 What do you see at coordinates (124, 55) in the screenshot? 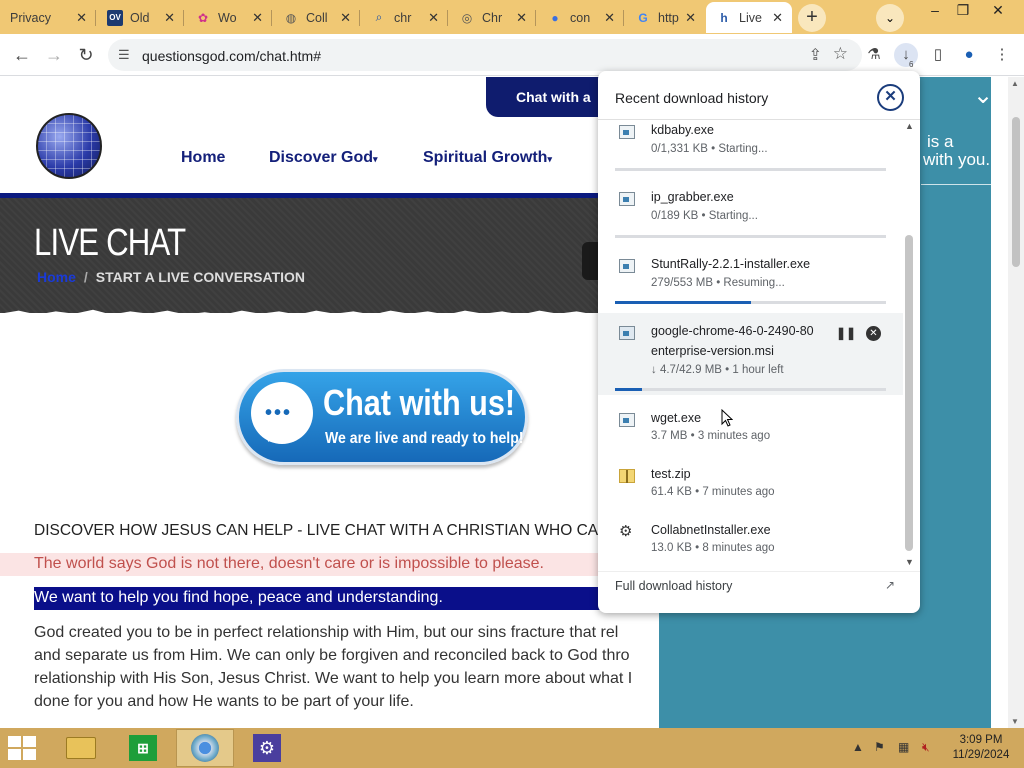
I see `site-info-icon: ☰` at bounding box center [124, 55].